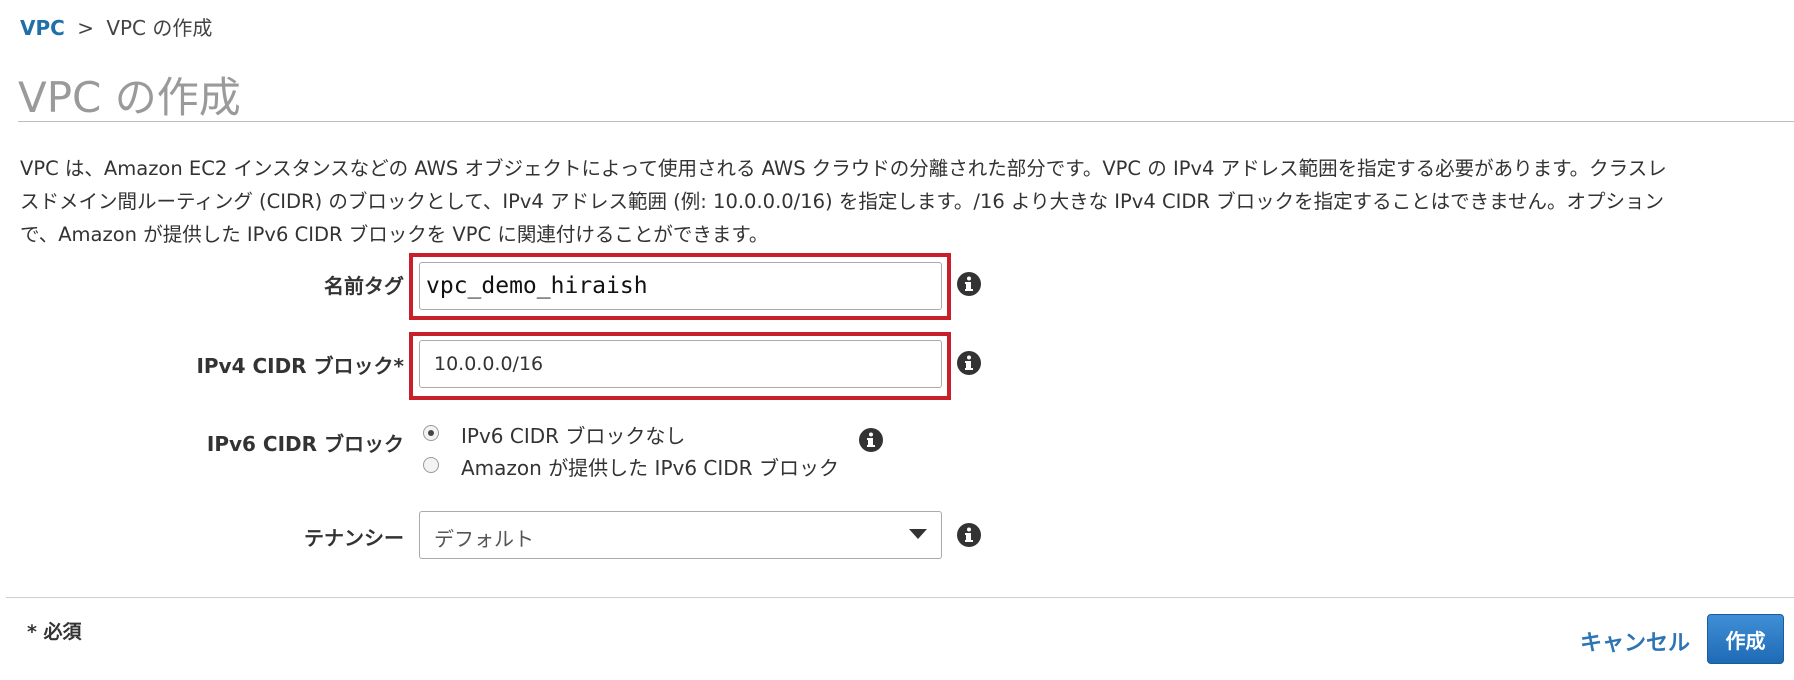 Image resolution: width=1794 pixels, height=680 pixels. Describe the element at coordinates (1745, 639) in the screenshot. I see `create-button: 作成` at that location.